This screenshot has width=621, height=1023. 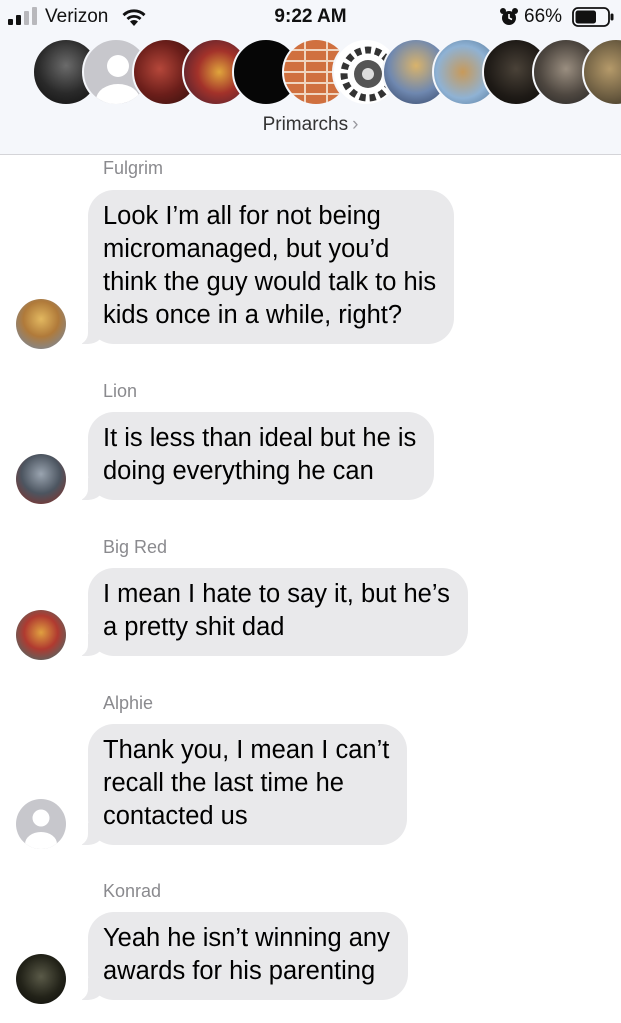 What do you see at coordinates (246, 750) in the screenshot?
I see `message-text-line: Thank you, I mean I can’t` at bounding box center [246, 750].